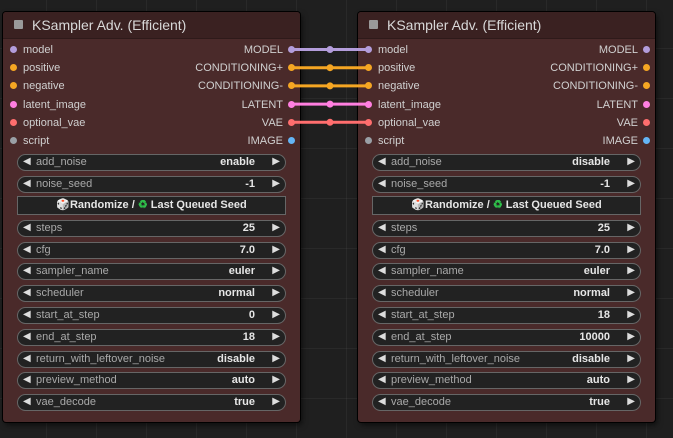  I want to click on widget-end-at-step: ◀ end_at_step 18 ▶, so click(151, 337).